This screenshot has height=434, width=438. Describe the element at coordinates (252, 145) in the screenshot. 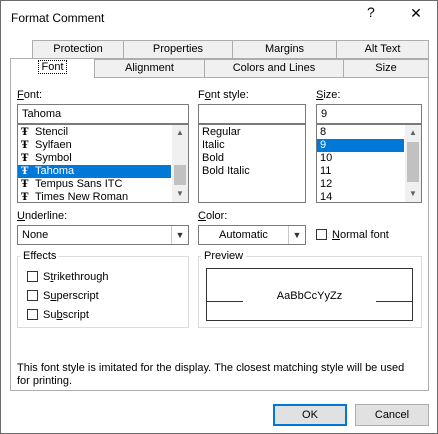

I see `list-item: Italic` at that location.